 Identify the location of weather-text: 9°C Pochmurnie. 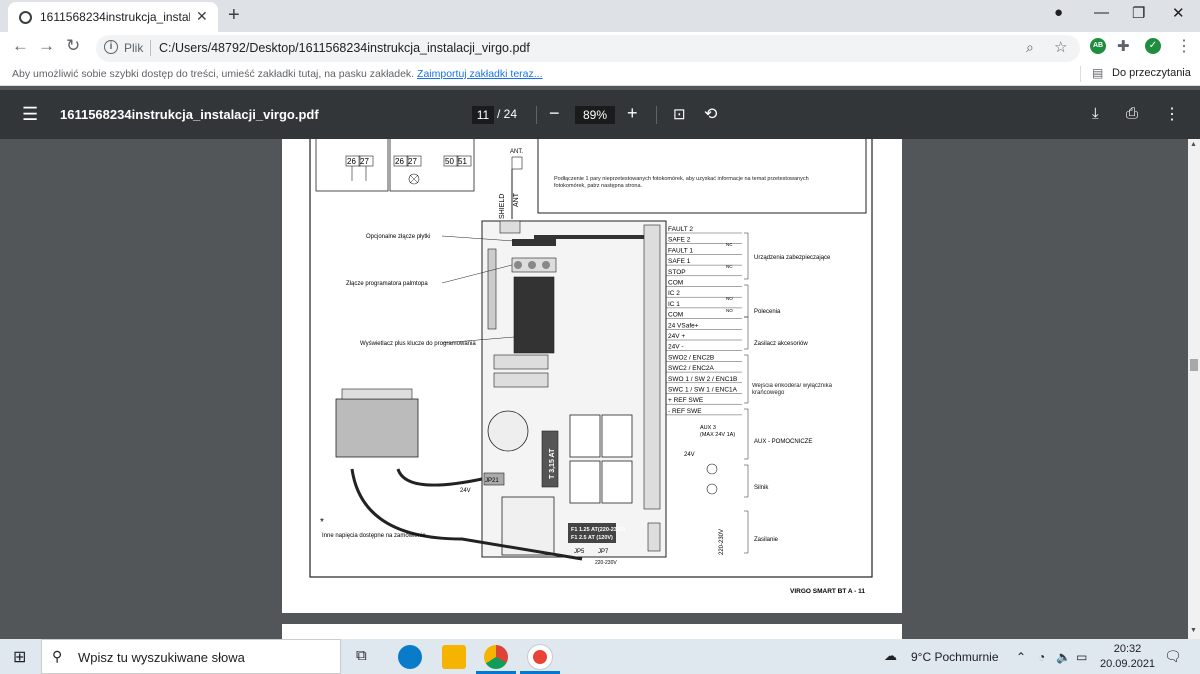
(955, 657).